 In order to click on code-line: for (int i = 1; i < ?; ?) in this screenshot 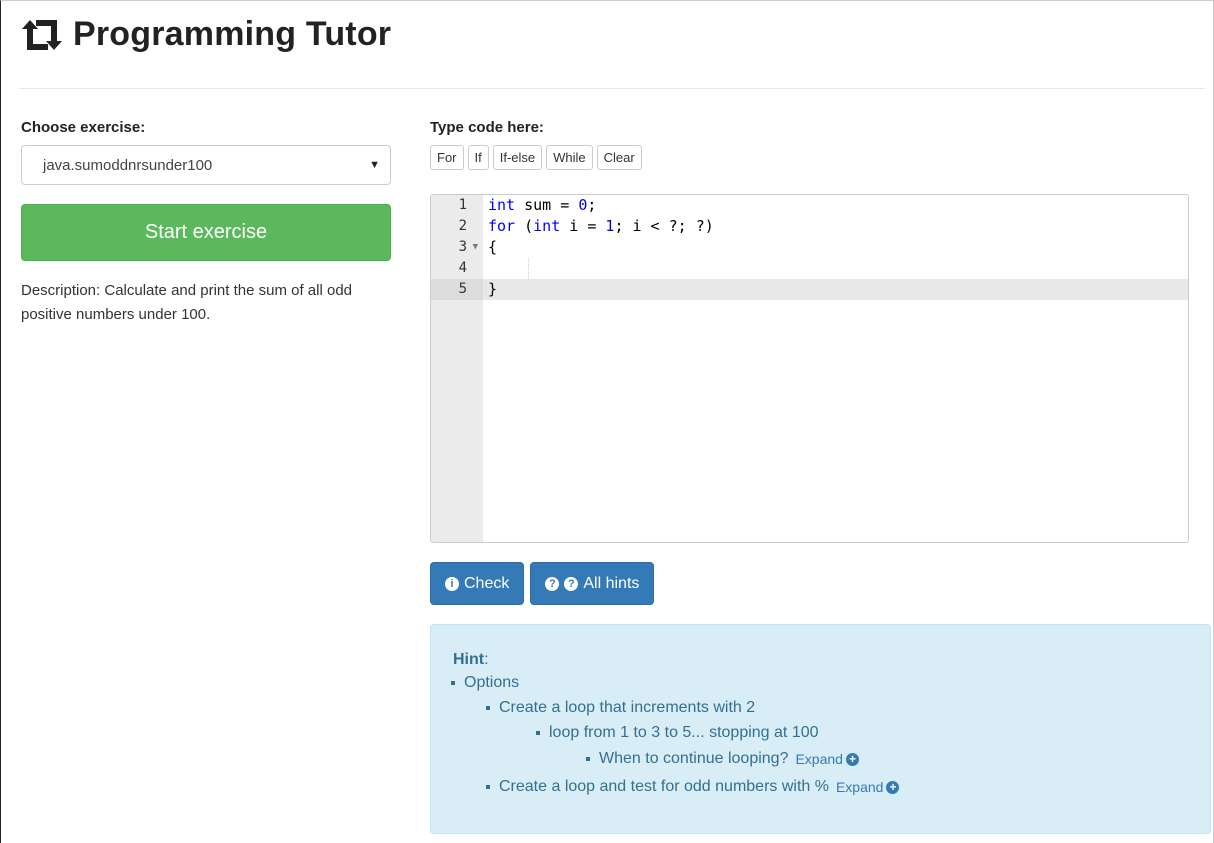, I will do `click(601, 226)`.